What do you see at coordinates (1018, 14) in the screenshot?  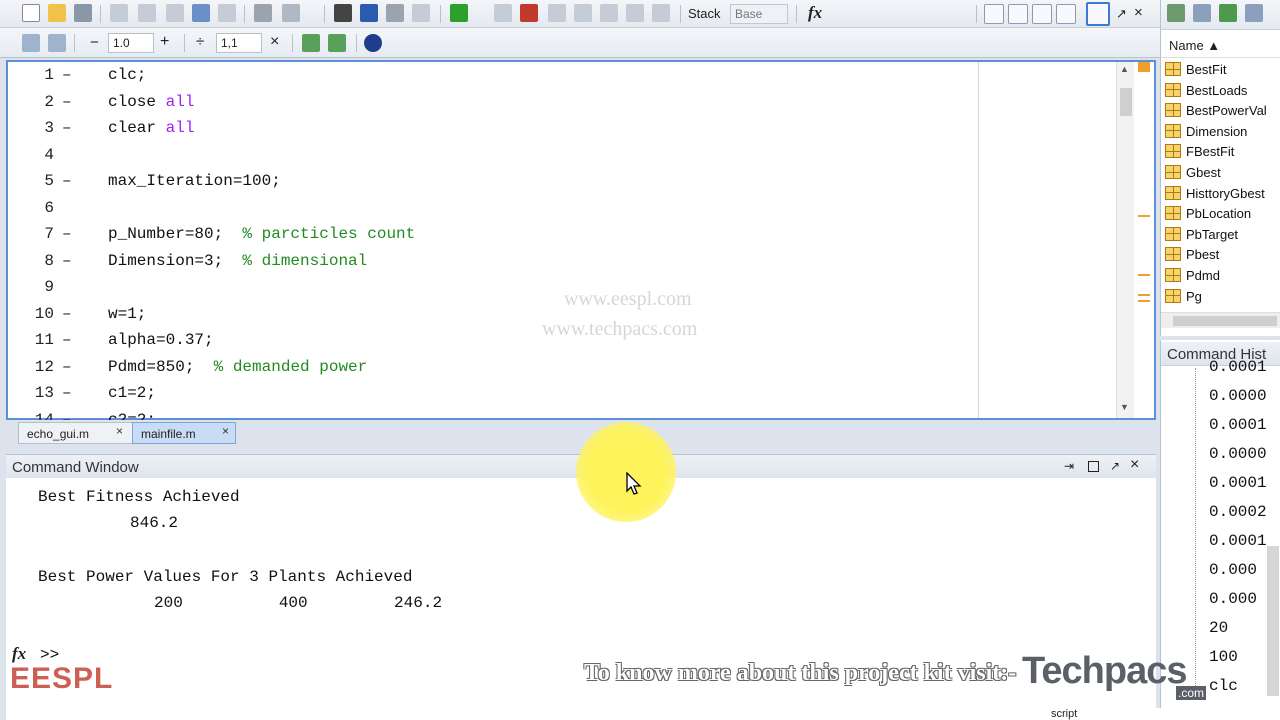 I see `split-vertical-icon` at bounding box center [1018, 14].